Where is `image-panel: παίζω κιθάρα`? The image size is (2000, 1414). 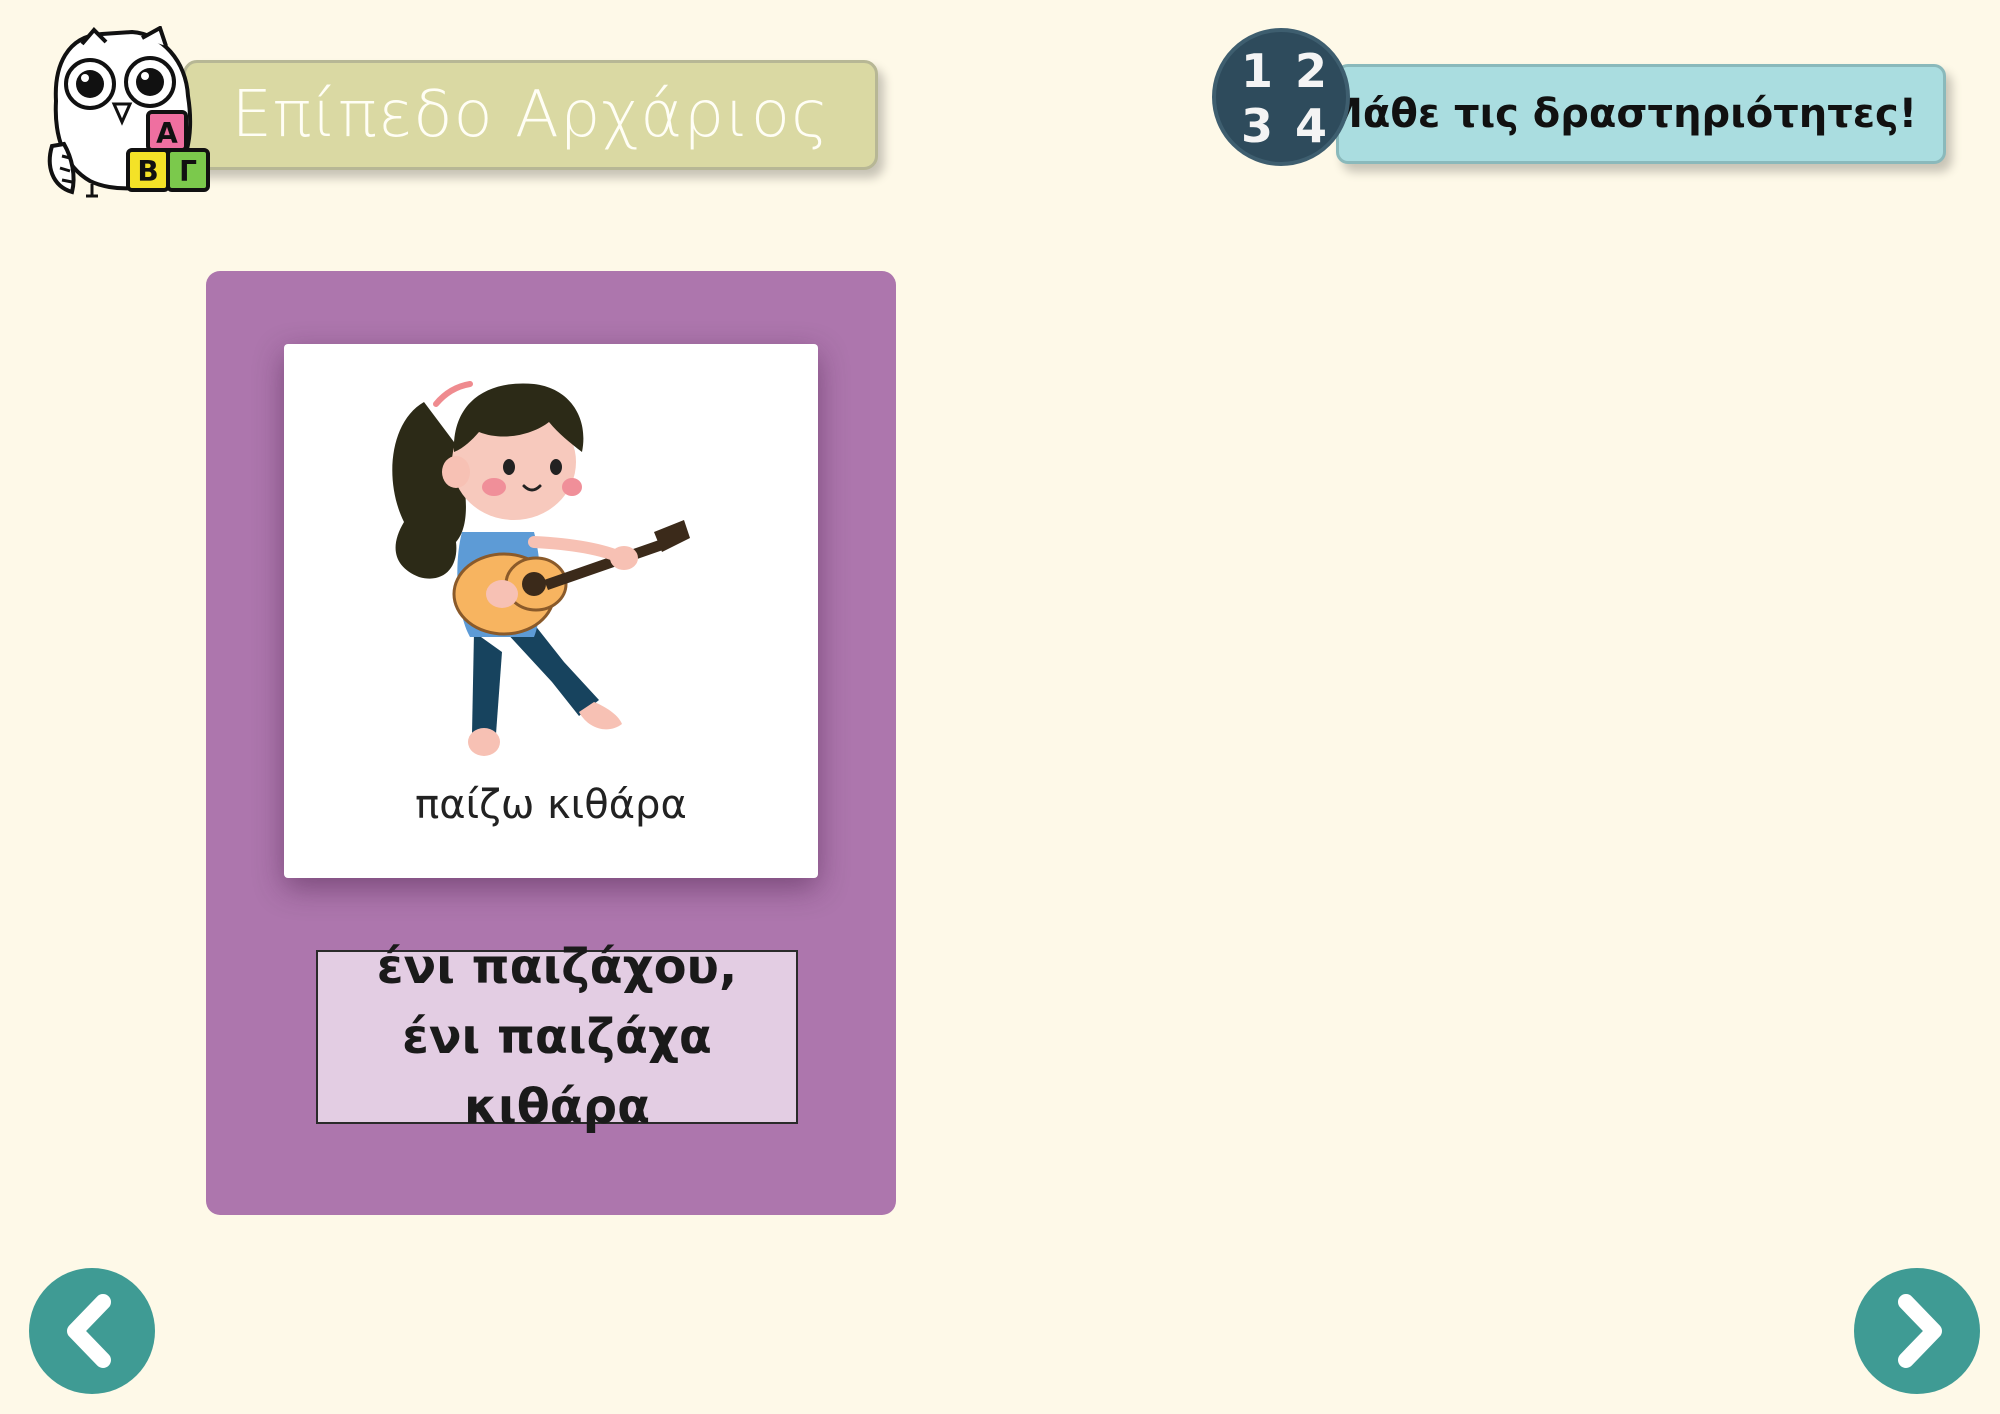
image-panel: παίζω κιθάρα is located at coordinates (551, 611).